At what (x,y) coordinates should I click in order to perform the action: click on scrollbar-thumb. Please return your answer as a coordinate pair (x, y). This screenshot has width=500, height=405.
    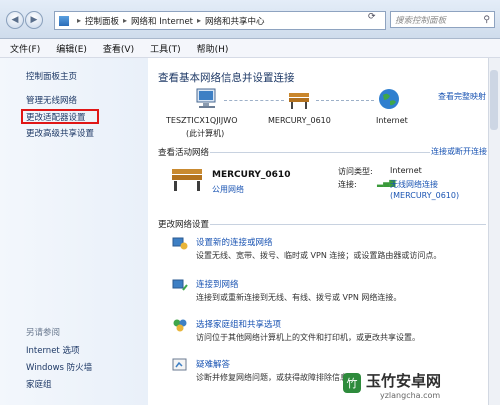
    Looking at the image, I should click on (494, 100).